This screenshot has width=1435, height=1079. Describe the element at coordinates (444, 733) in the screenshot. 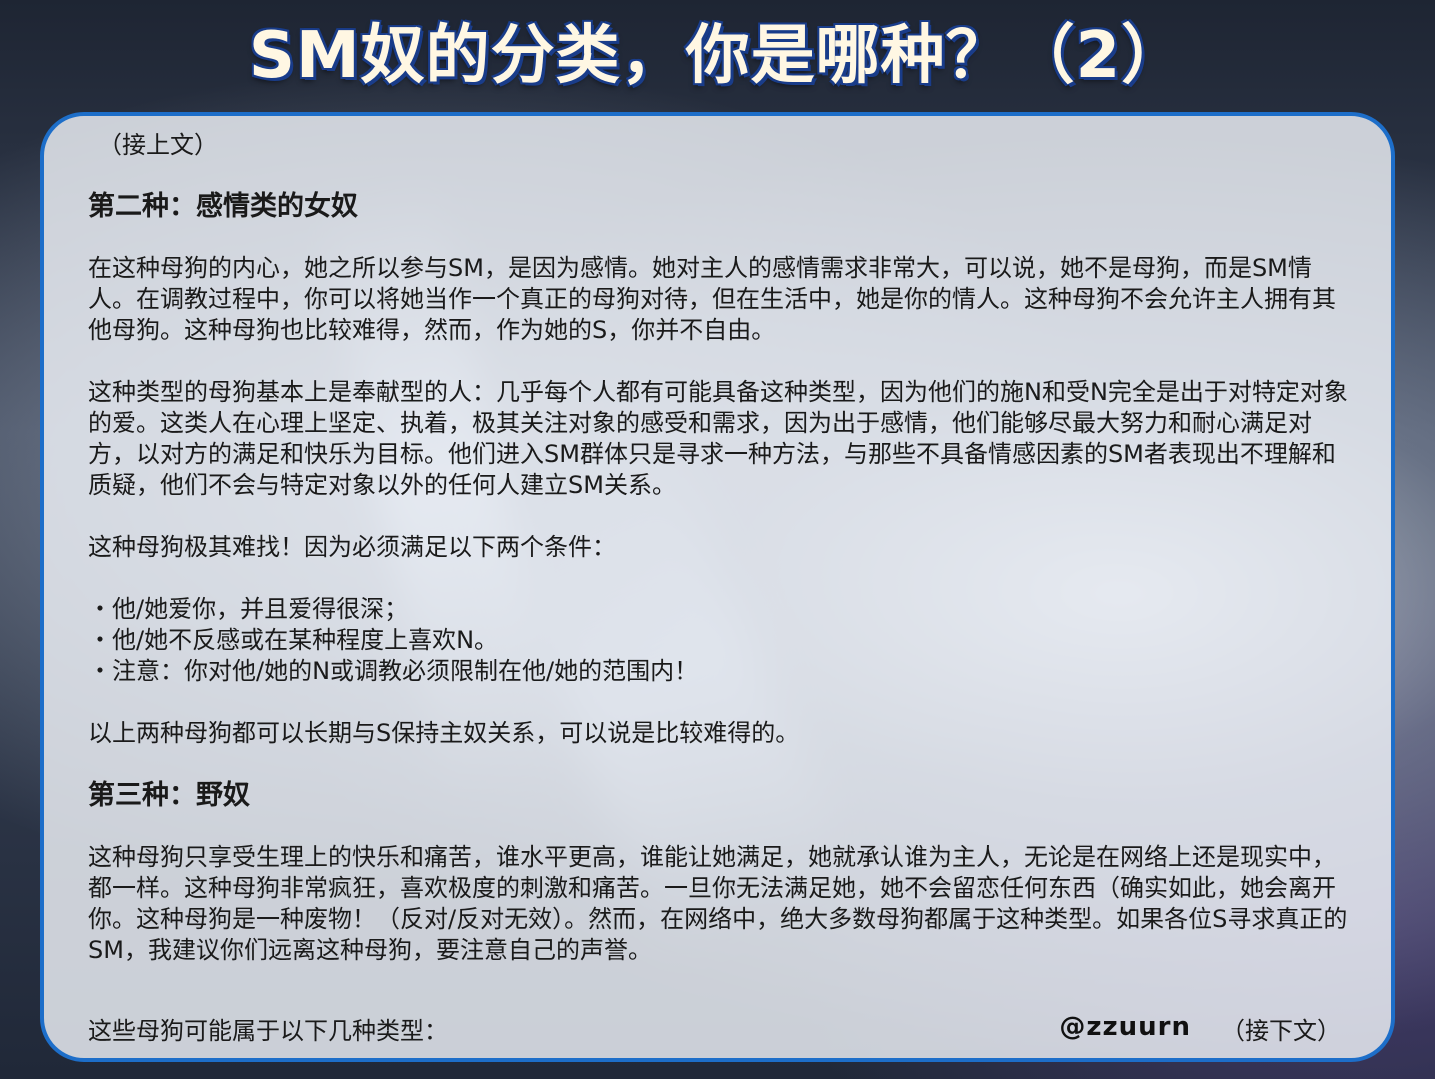

I see `section-2-summary: 以上两种母狗都可以长期与S保持主奴关系，可以说是比较难得的。` at that location.